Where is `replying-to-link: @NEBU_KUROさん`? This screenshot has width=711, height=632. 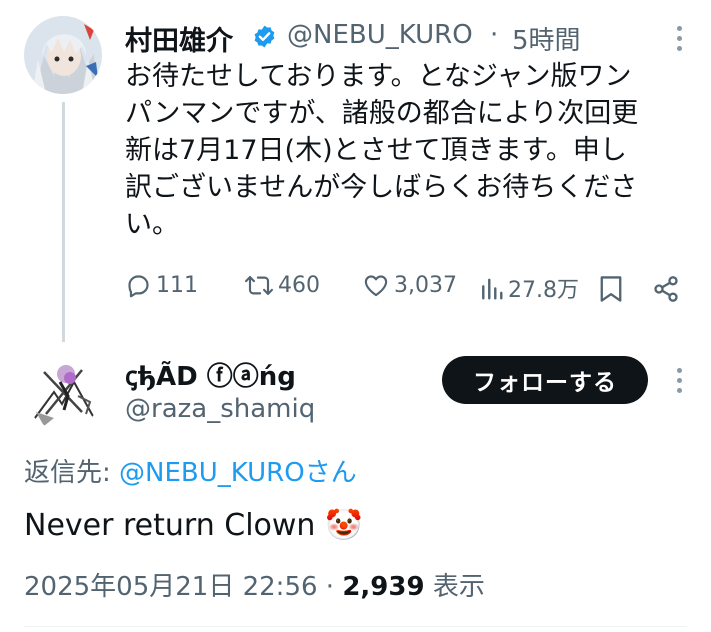
replying-to-link: @NEBU_KUROさん is located at coordinates (238, 473).